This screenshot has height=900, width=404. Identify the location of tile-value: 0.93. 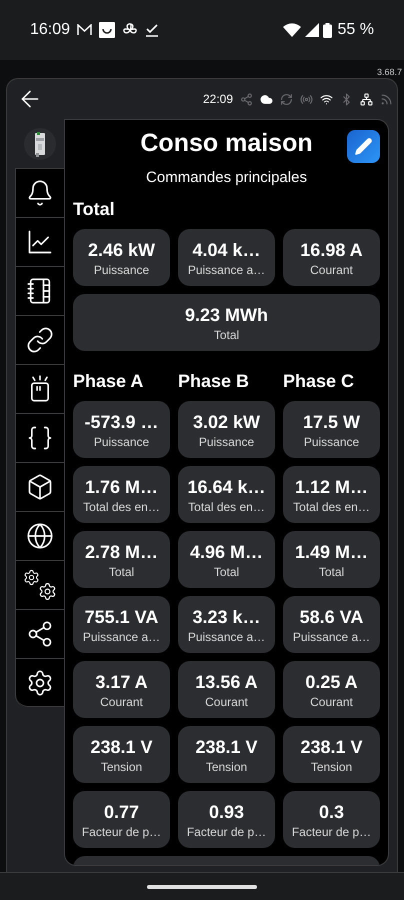
(226, 812).